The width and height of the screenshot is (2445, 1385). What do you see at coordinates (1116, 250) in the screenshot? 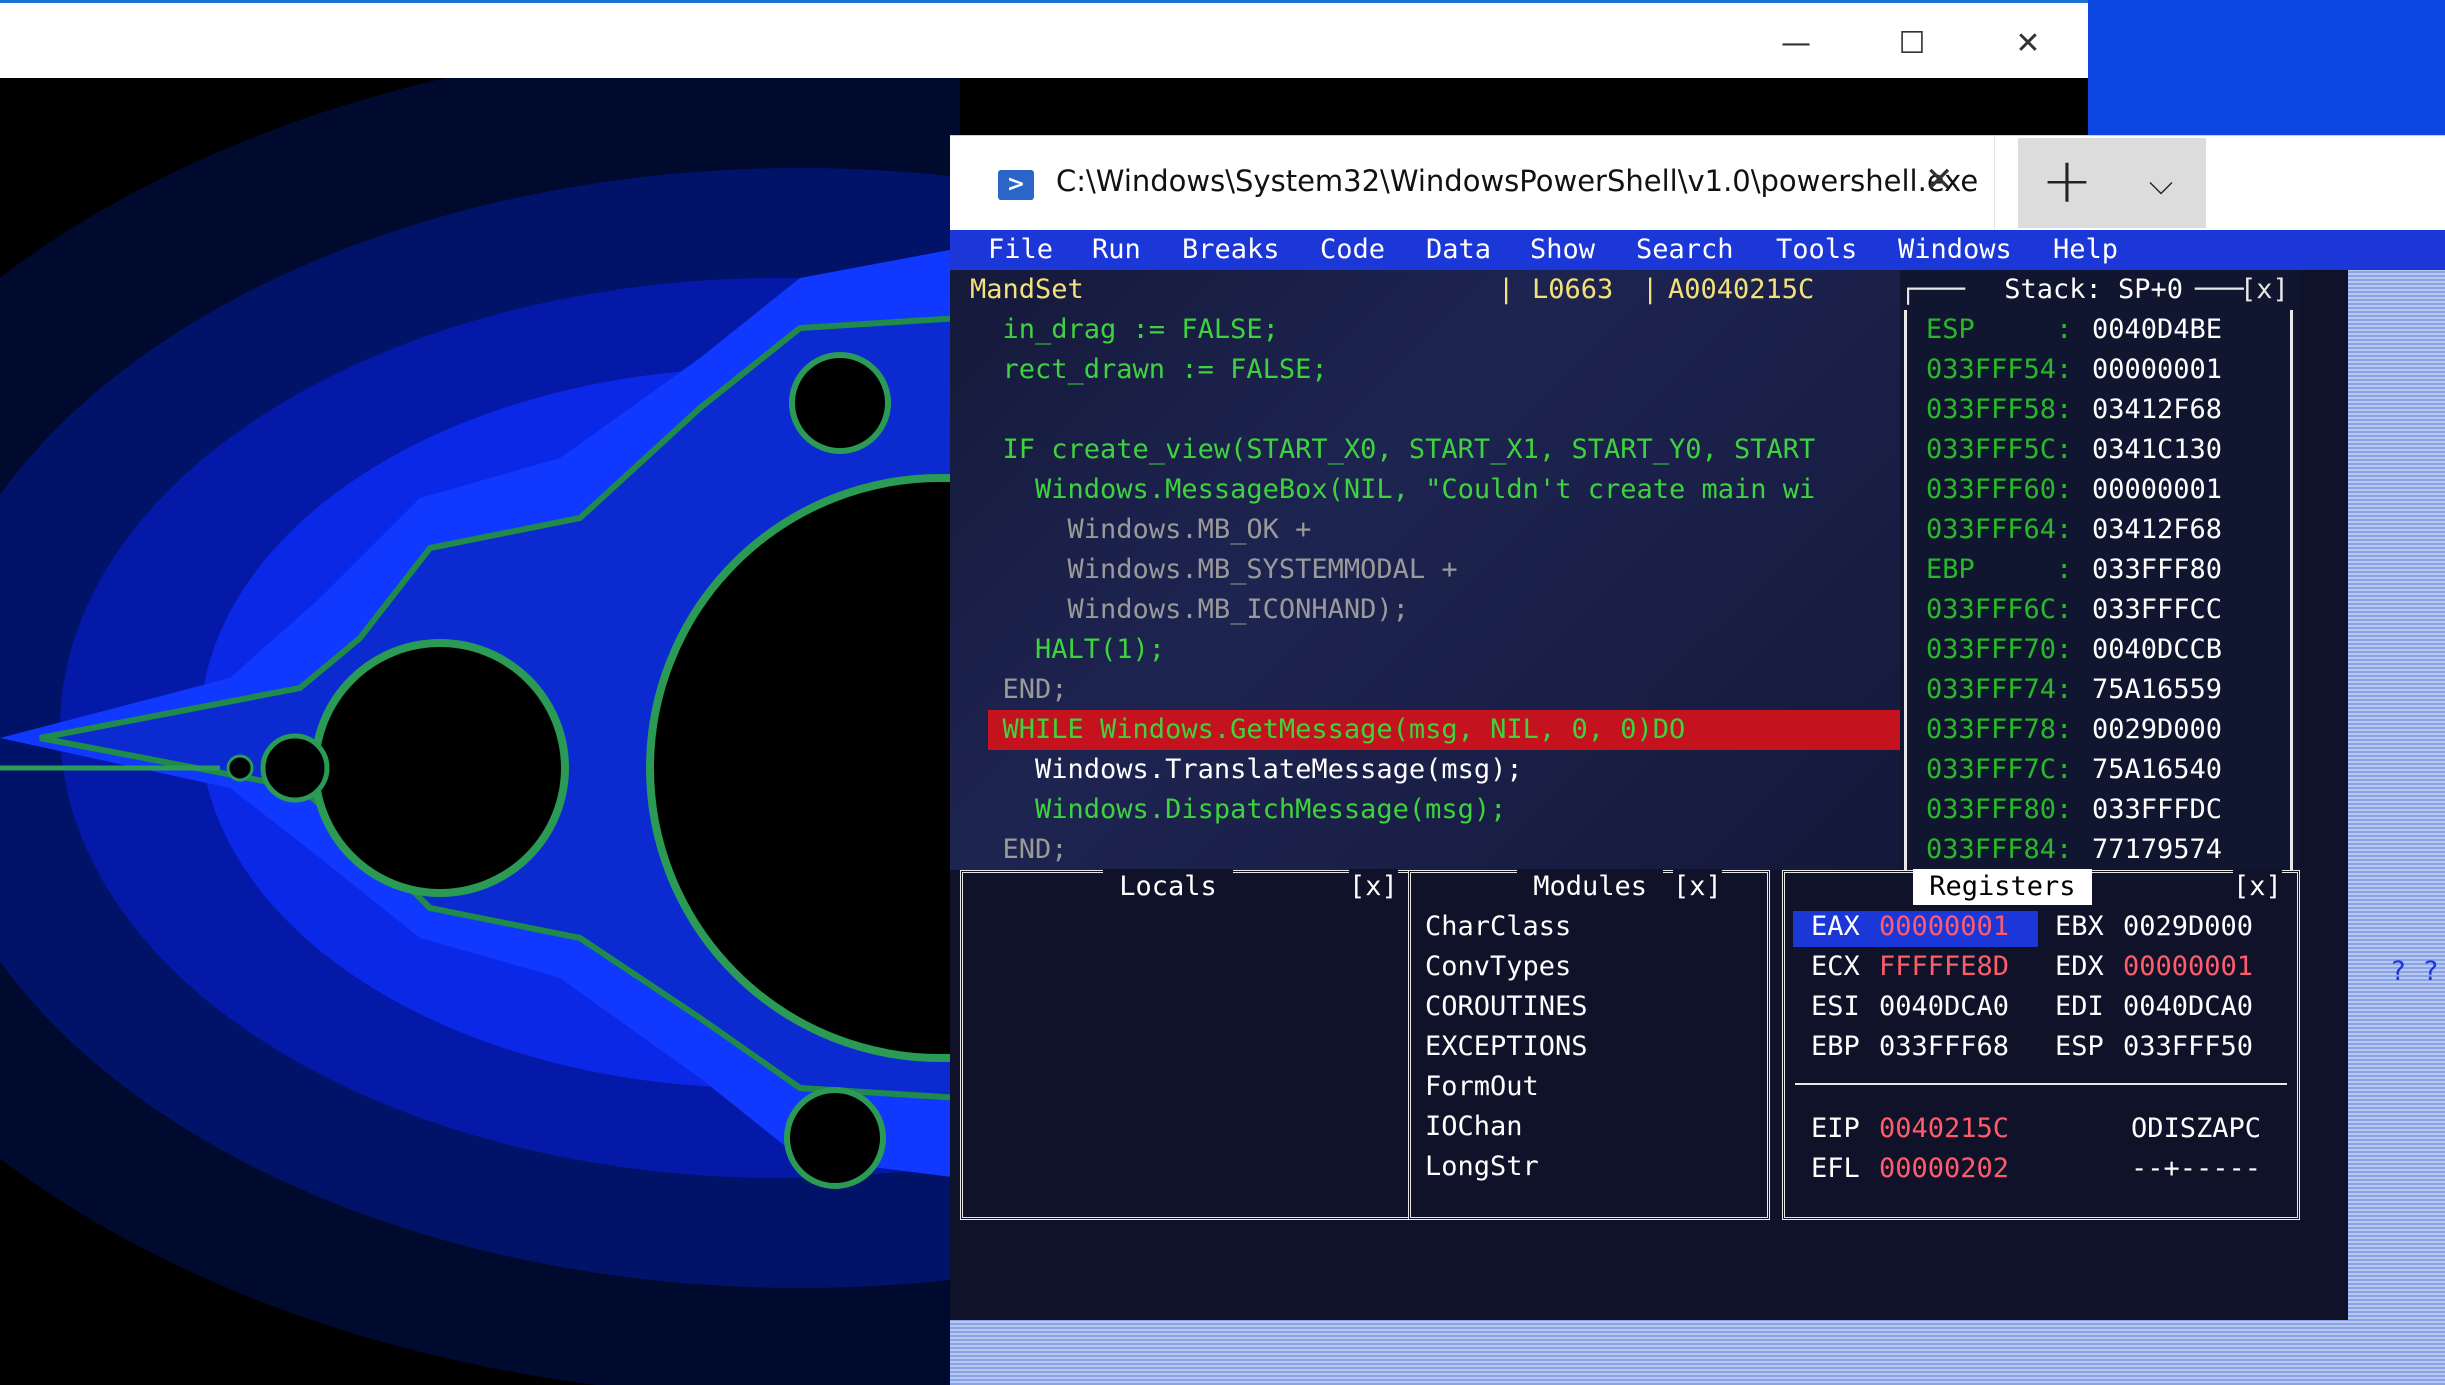
I see `menu-run: Run` at bounding box center [1116, 250].